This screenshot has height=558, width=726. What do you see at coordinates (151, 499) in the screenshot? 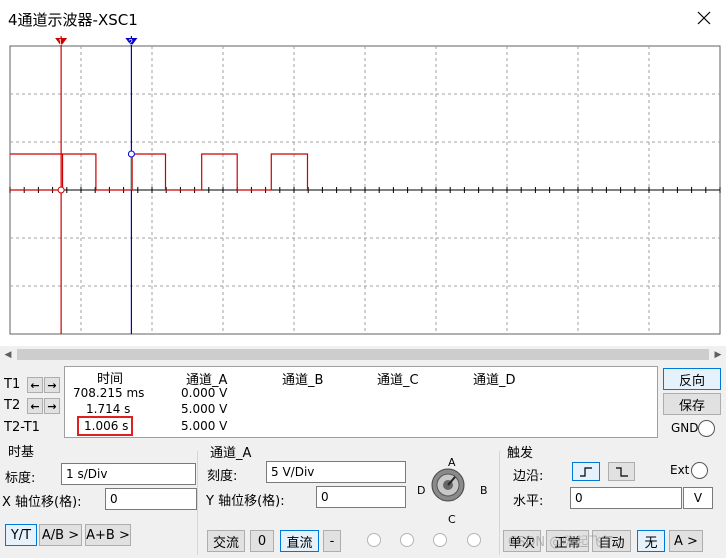
I see `x-offset-input: 0` at bounding box center [151, 499].